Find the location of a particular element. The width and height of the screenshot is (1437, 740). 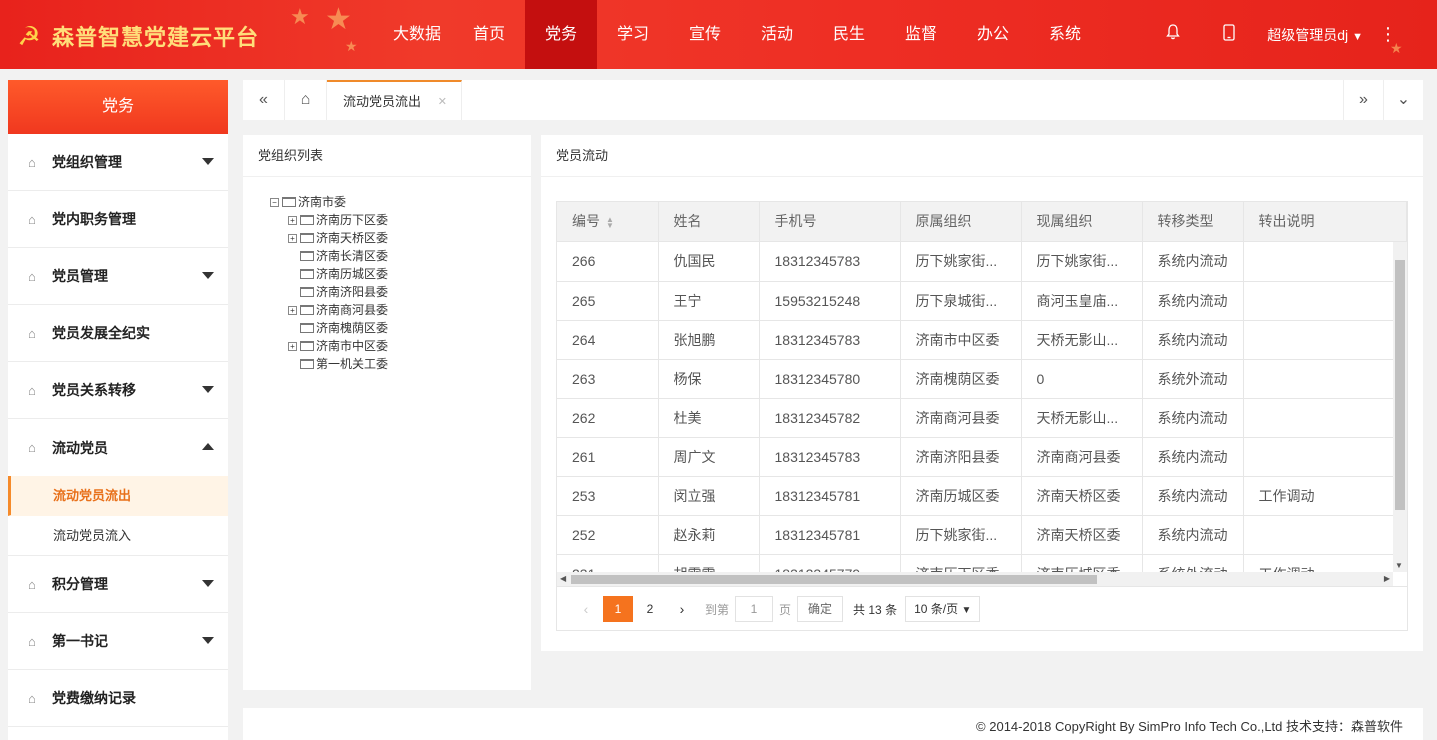

star-decoration: ★ is located at coordinates (338, 19).